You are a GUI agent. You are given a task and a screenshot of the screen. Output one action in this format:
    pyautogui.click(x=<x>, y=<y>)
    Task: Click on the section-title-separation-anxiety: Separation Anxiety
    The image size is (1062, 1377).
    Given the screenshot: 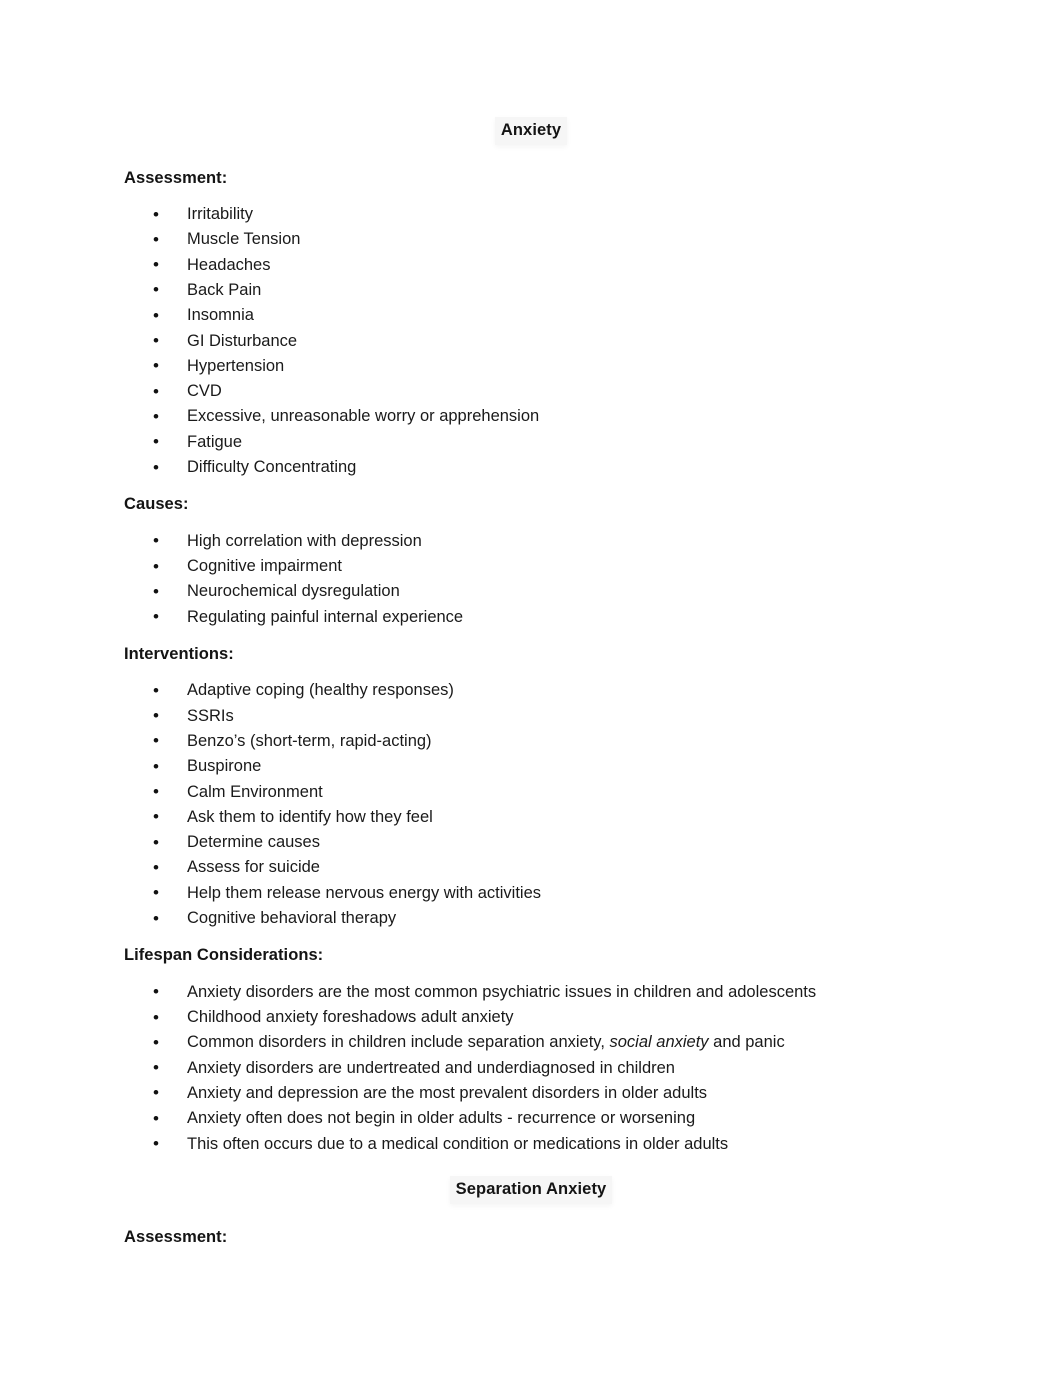 What is the action you would take?
    pyautogui.click(x=531, y=1189)
    